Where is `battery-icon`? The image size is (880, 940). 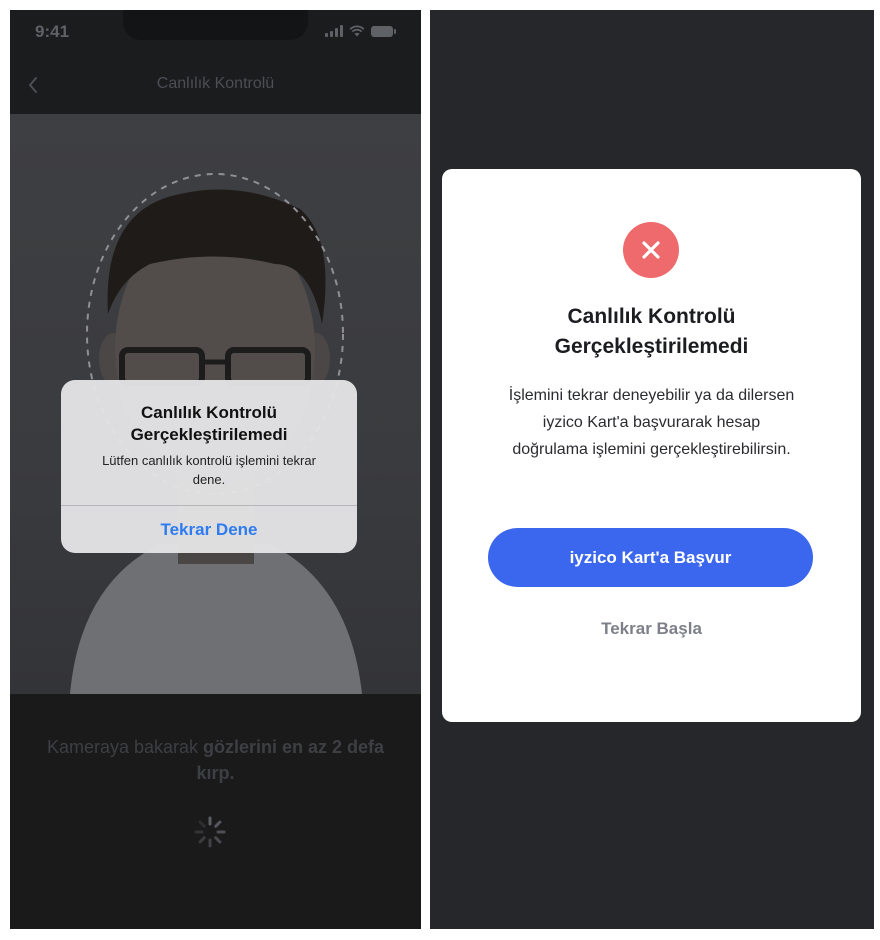 battery-icon is located at coordinates (383, 31).